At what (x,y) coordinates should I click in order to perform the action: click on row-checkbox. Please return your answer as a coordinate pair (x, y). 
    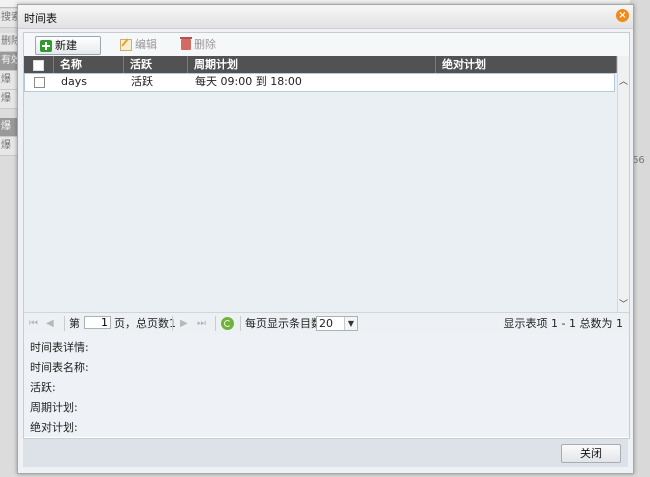
    Looking at the image, I should click on (39, 82).